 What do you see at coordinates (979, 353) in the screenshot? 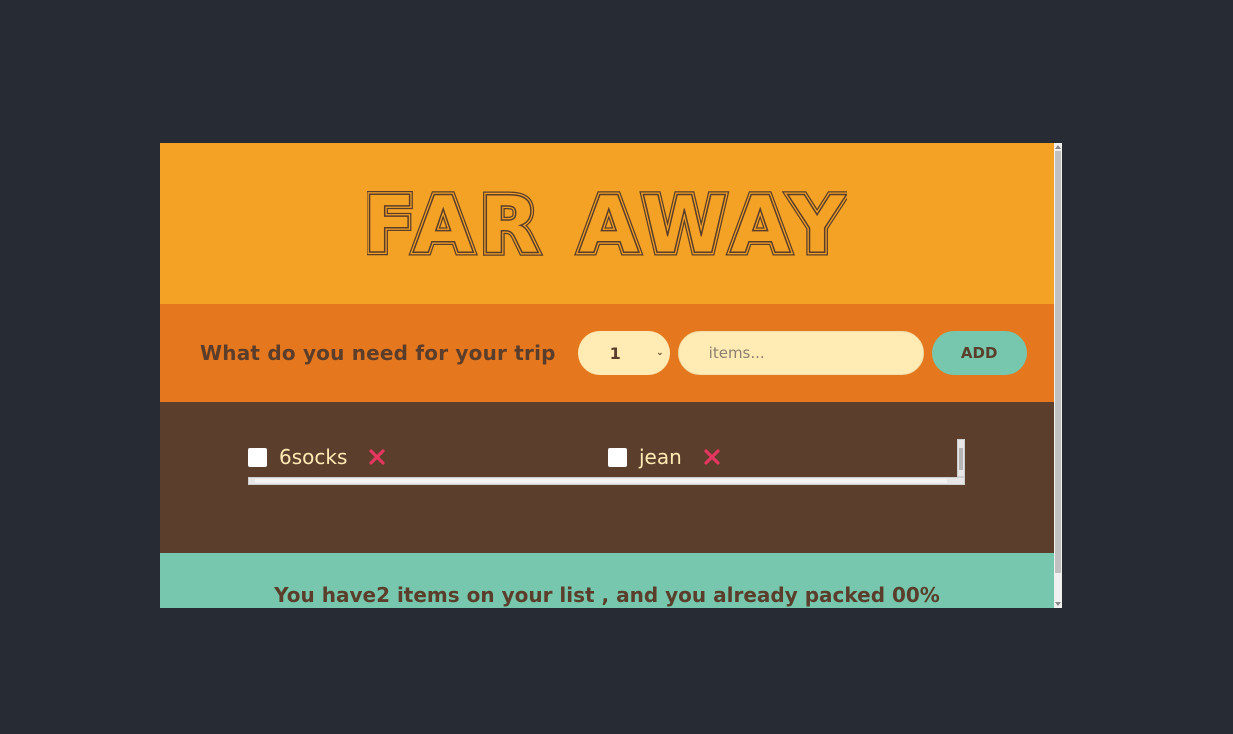
I see `add-button: ADD` at bounding box center [979, 353].